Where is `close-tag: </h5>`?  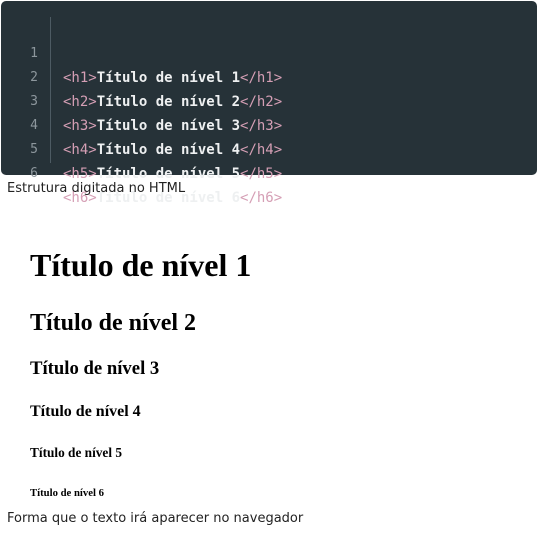 close-tag: </h5> is located at coordinates (261, 174).